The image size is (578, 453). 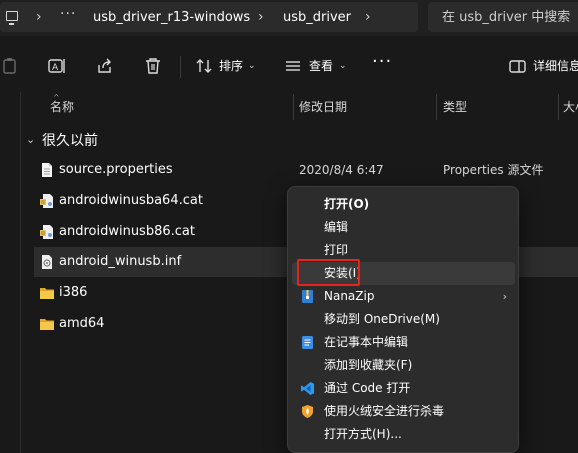 What do you see at coordinates (336, 227) in the screenshot?
I see `menu-item-label: 编辑` at bounding box center [336, 227].